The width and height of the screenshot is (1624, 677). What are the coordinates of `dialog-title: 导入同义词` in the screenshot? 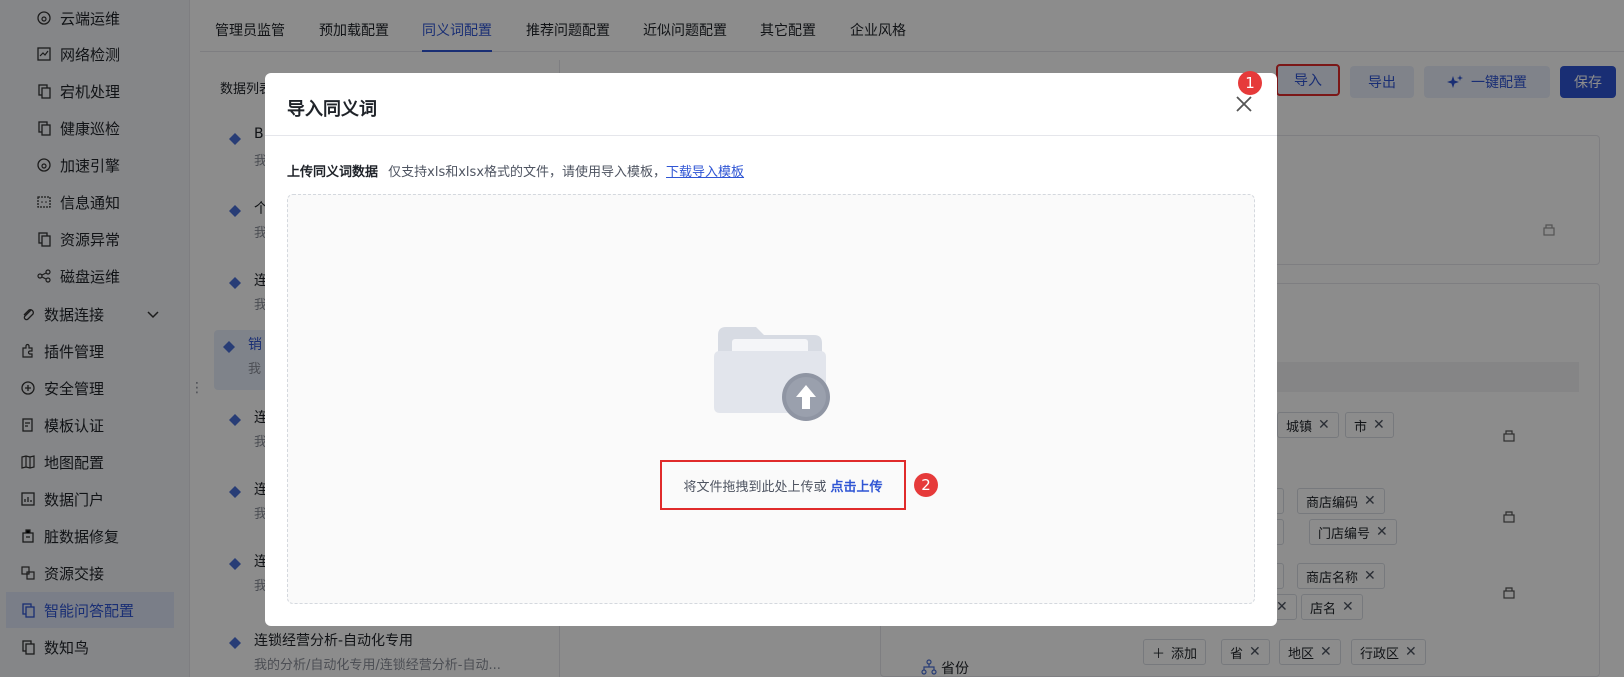 It's located at (332, 109).